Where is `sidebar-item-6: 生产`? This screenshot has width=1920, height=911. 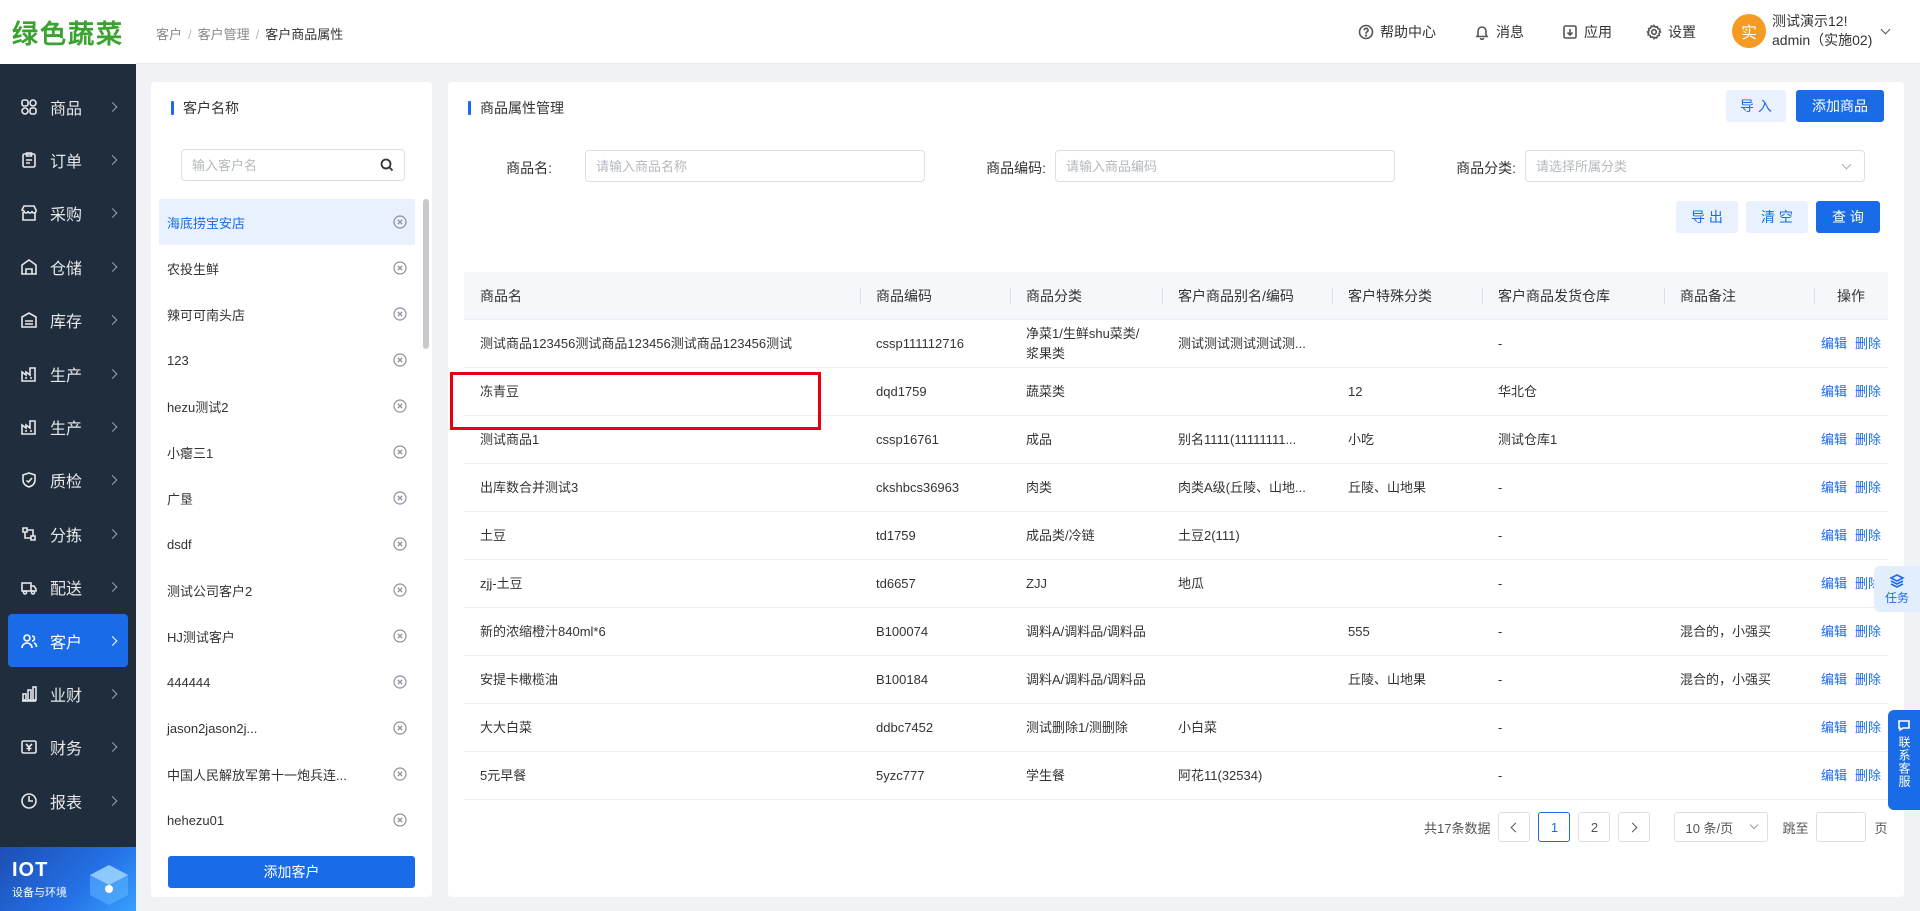
sidebar-item-6: 生产 is located at coordinates (68, 426).